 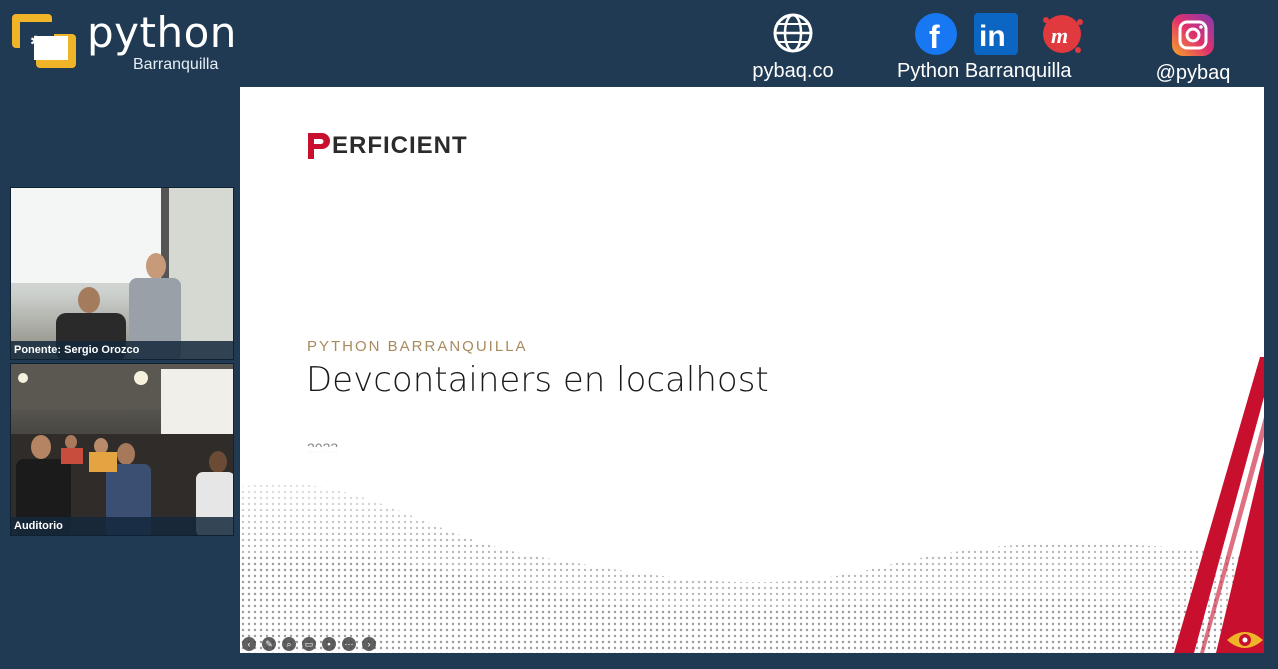 I want to click on perficient-wordmark: ERFICIENT, so click(x=400, y=145).